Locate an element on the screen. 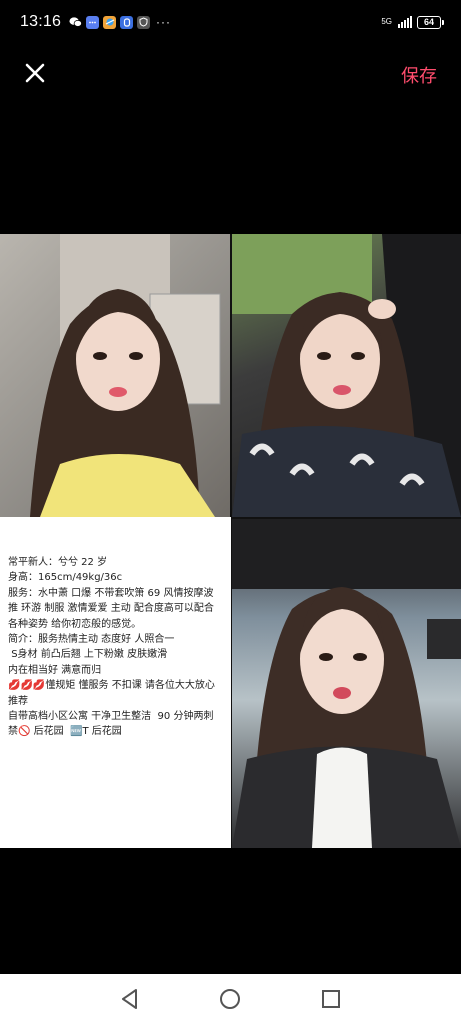 The image size is (461, 1024). notification-icons: ··· is located at coordinates (120, 22).